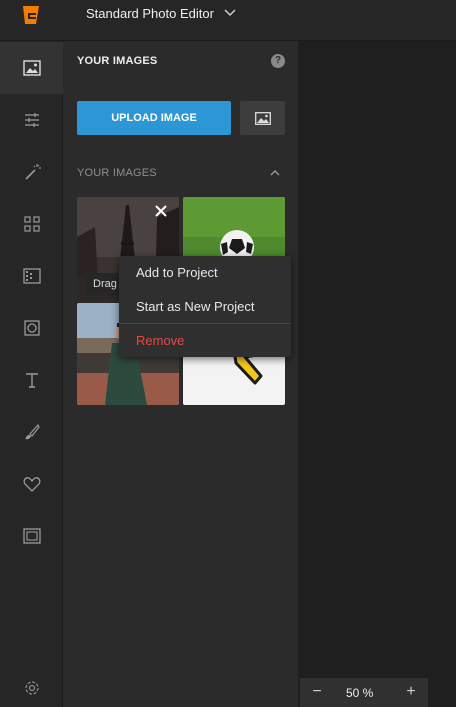 The width and height of the screenshot is (456, 707). I want to click on top-bar: Standard Photo Editor, so click(228, 20).